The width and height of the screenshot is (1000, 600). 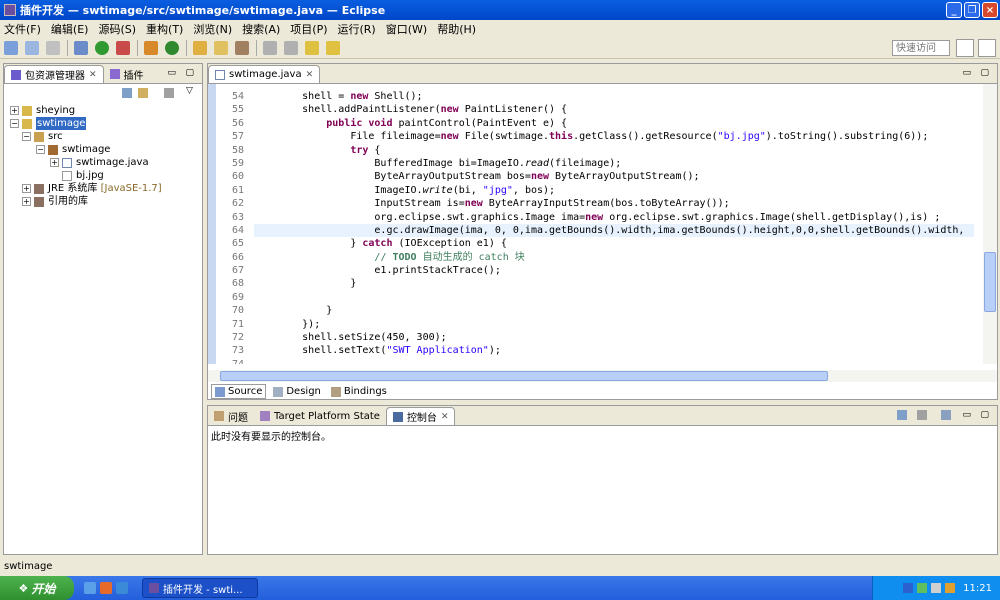 I want to click on menu-project: 项目(P), so click(x=308, y=29).